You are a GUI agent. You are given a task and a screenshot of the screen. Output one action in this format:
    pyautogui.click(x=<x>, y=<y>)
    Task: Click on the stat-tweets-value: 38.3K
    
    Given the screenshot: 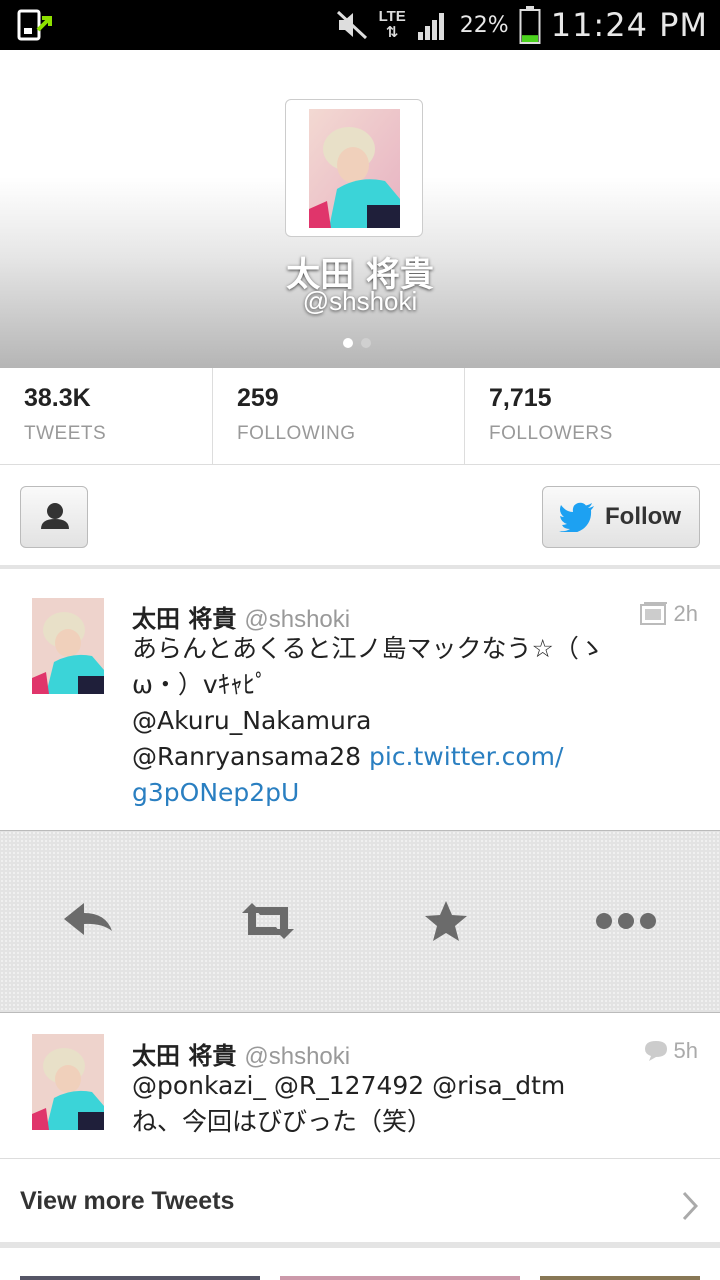 What is the action you would take?
    pyautogui.click(x=57, y=398)
    